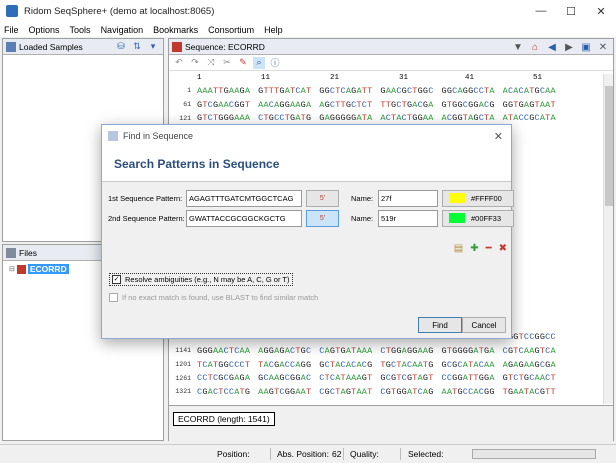 The height and width of the screenshot is (463, 616). What do you see at coordinates (285, 90) in the screenshot?
I see `sequence-block: GTTTGATCAT` at bounding box center [285, 90].